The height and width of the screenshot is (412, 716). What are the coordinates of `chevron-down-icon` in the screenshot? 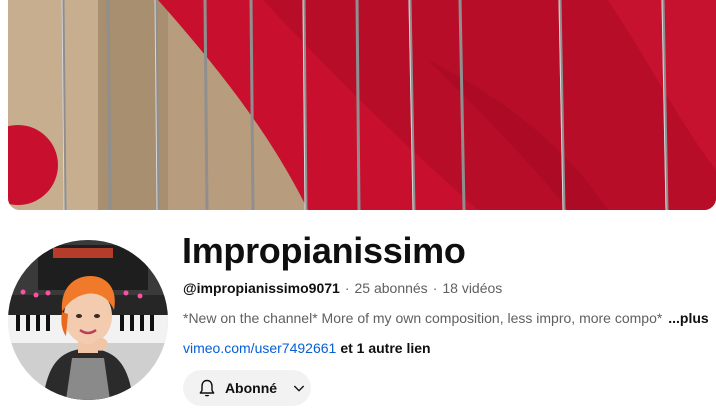 It's located at (299, 388).